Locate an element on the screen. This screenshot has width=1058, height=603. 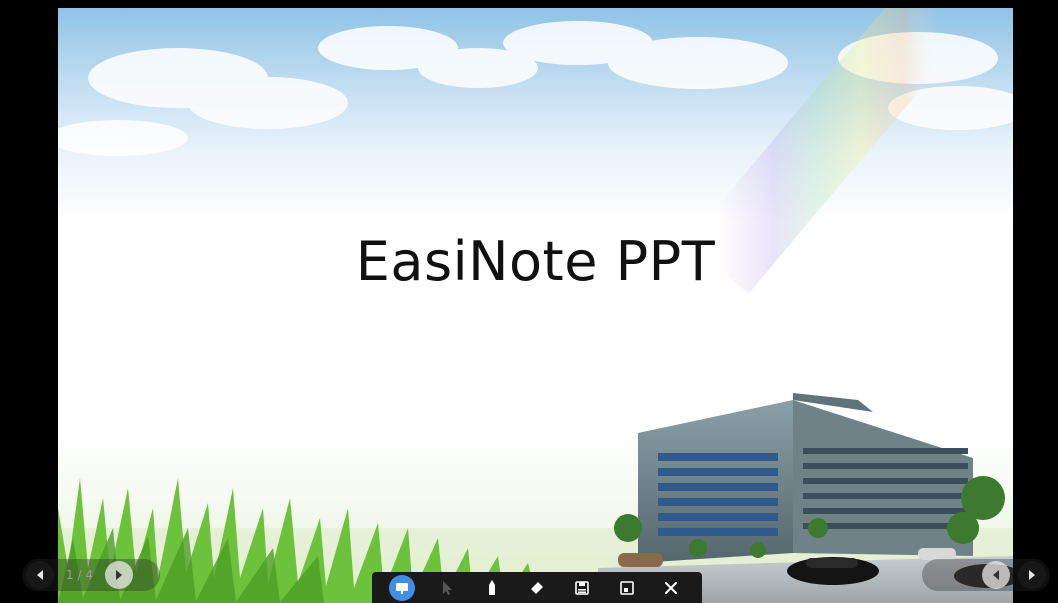
page-indicator: 1 / 4 is located at coordinates (79, 575).